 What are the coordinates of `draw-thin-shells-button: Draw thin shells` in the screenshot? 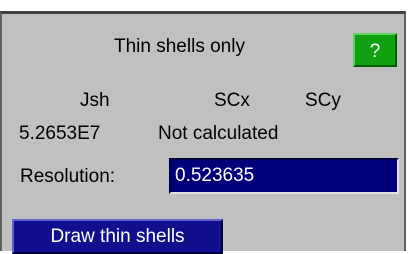 It's located at (117, 236).